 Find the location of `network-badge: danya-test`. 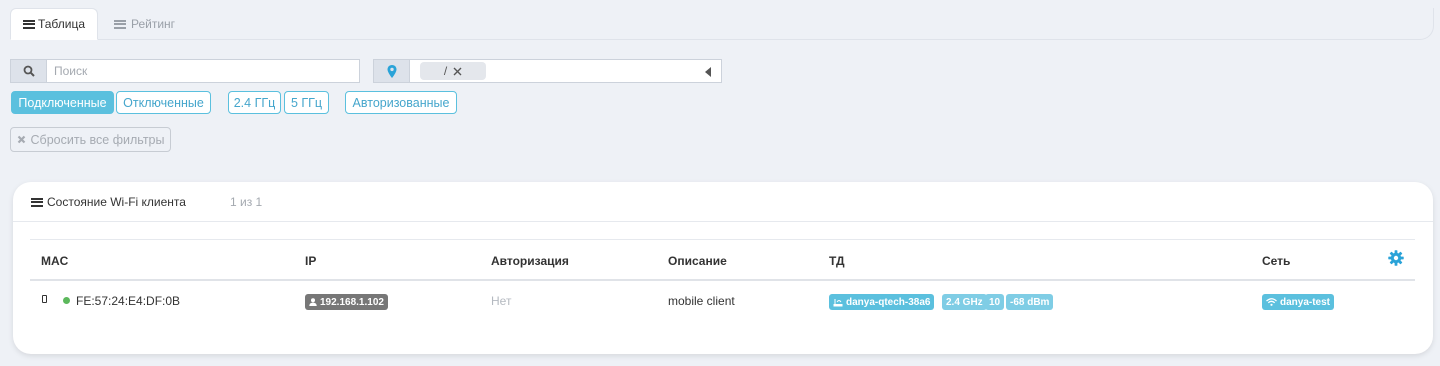

network-badge: danya-test is located at coordinates (1298, 302).